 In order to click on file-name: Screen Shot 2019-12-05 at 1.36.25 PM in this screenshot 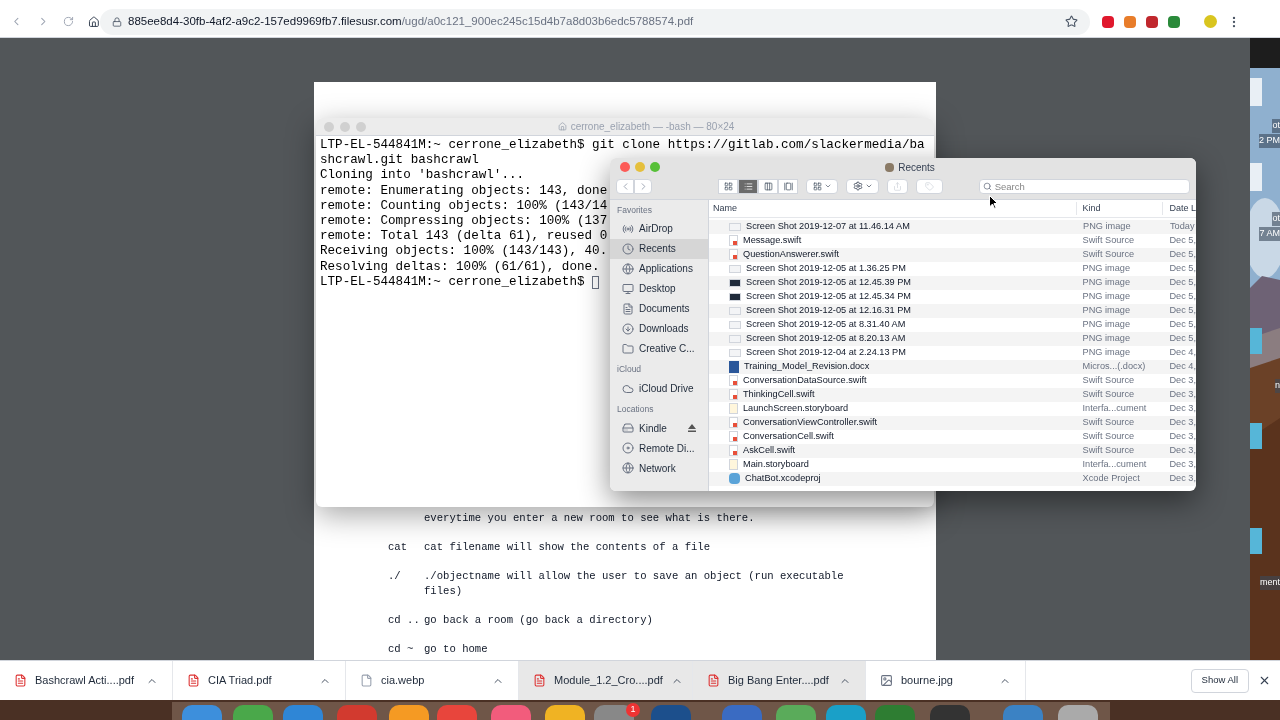, I will do `click(826, 269)`.